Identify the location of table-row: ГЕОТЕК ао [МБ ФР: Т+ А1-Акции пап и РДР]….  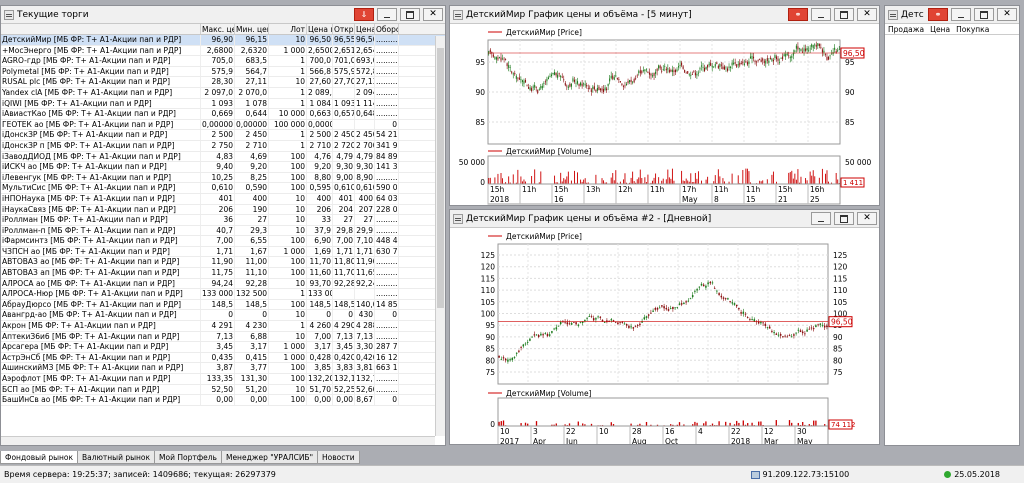
(223, 125).